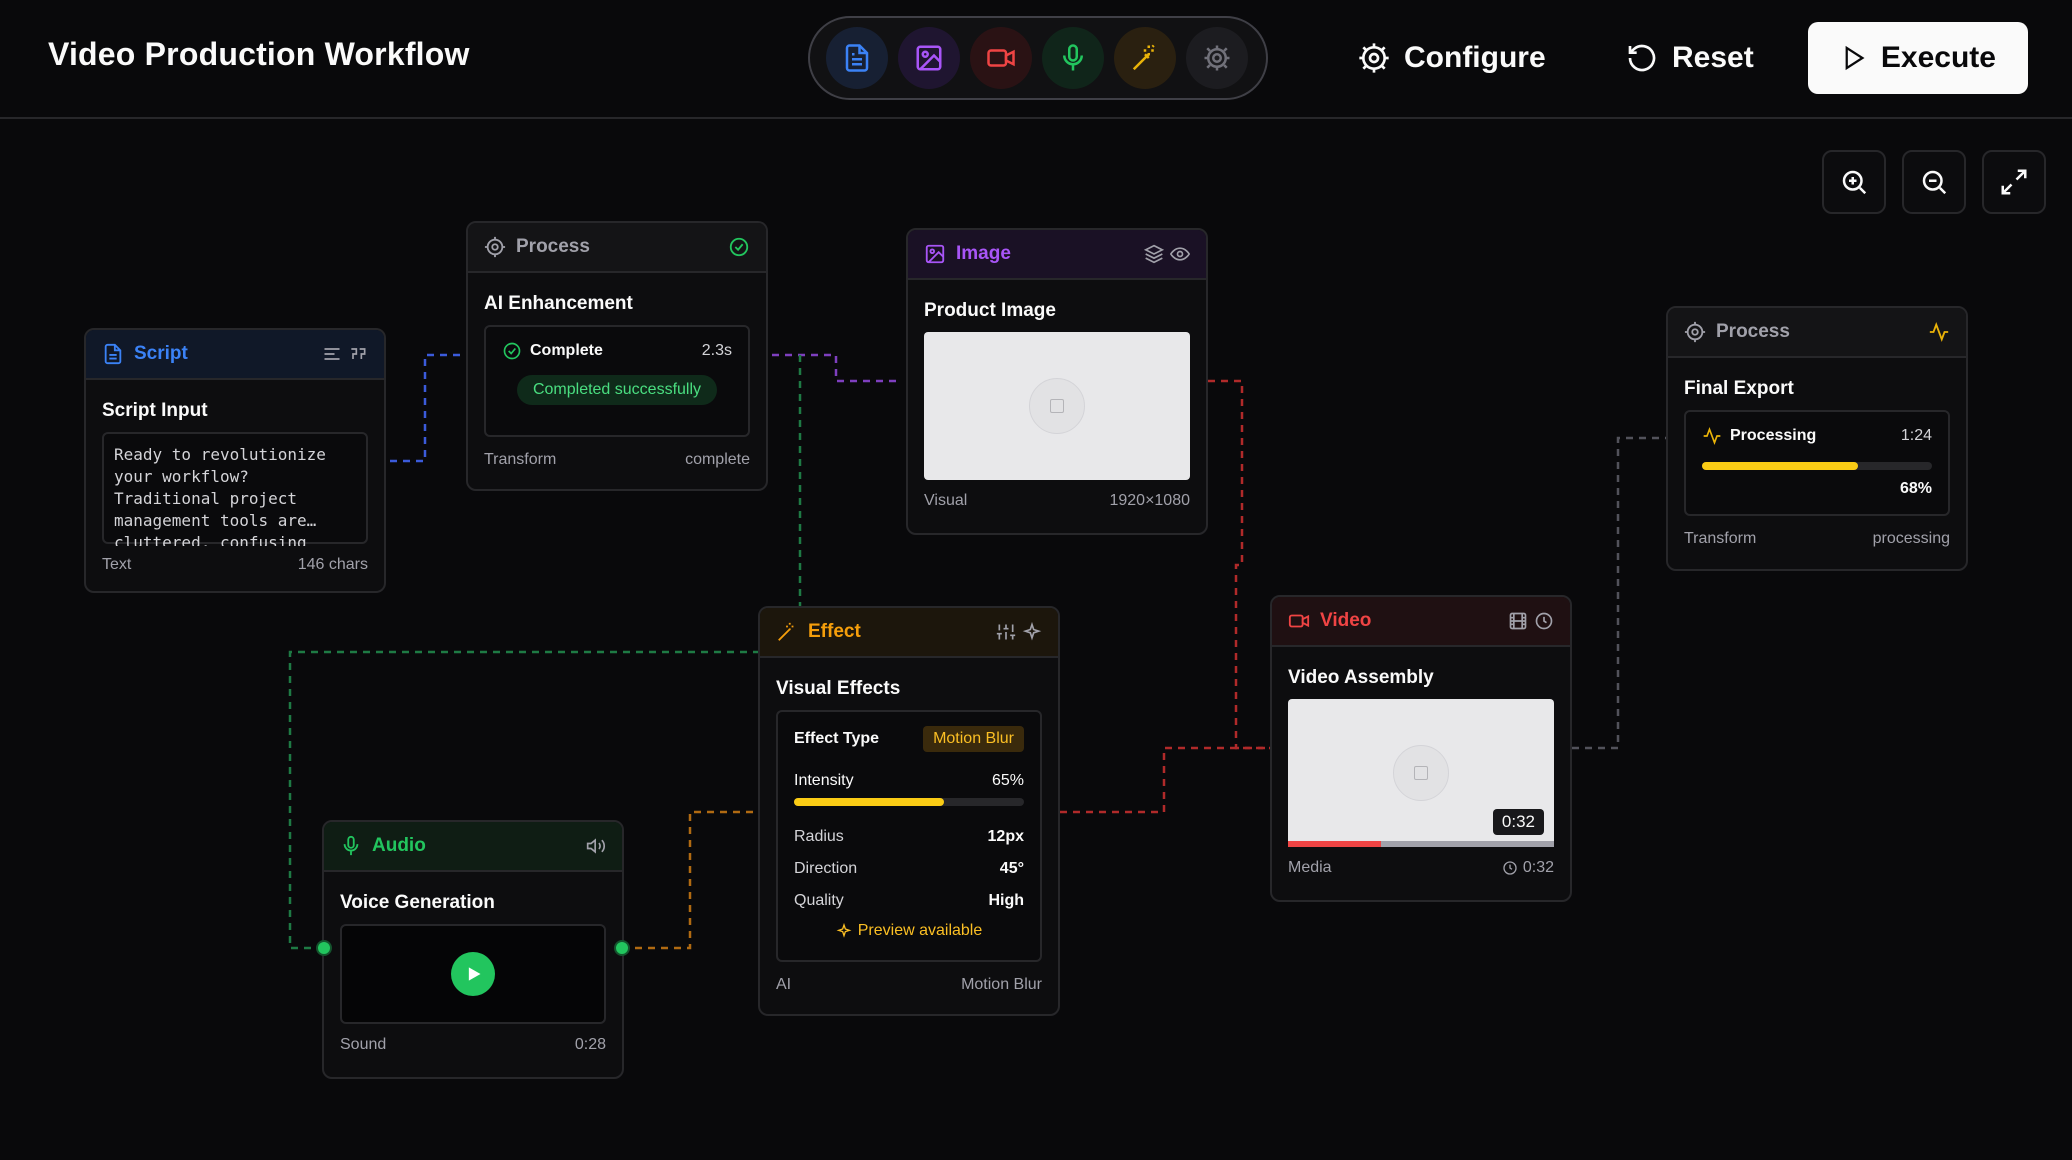 The image size is (2072, 1160). Describe the element at coordinates (1299, 621) in the screenshot. I see `video-icon` at that location.